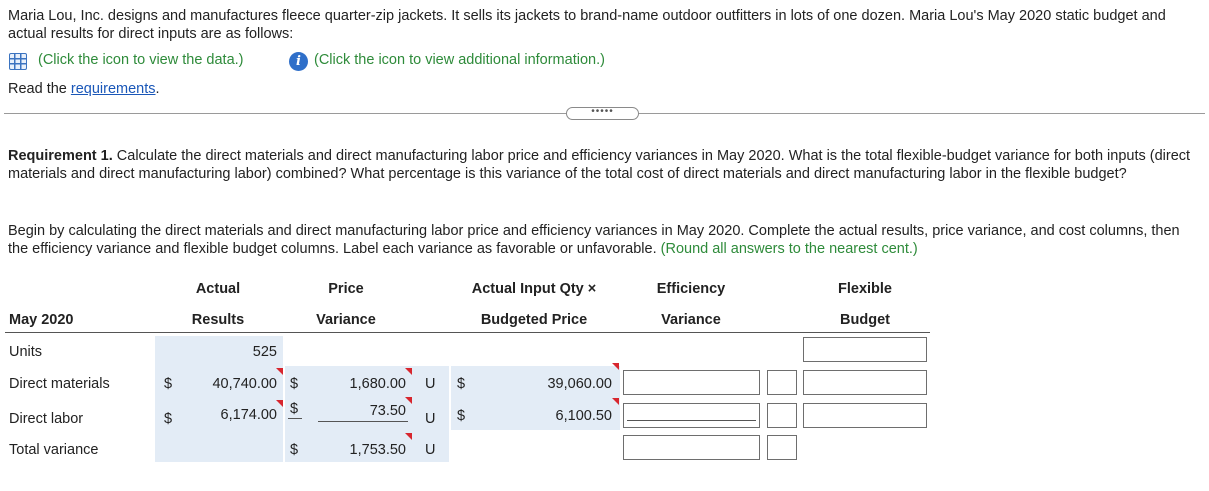 This screenshot has width=1209, height=491. Describe the element at coordinates (346, 320) in the screenshot. I see `col-price-line2: Variance` at that location.